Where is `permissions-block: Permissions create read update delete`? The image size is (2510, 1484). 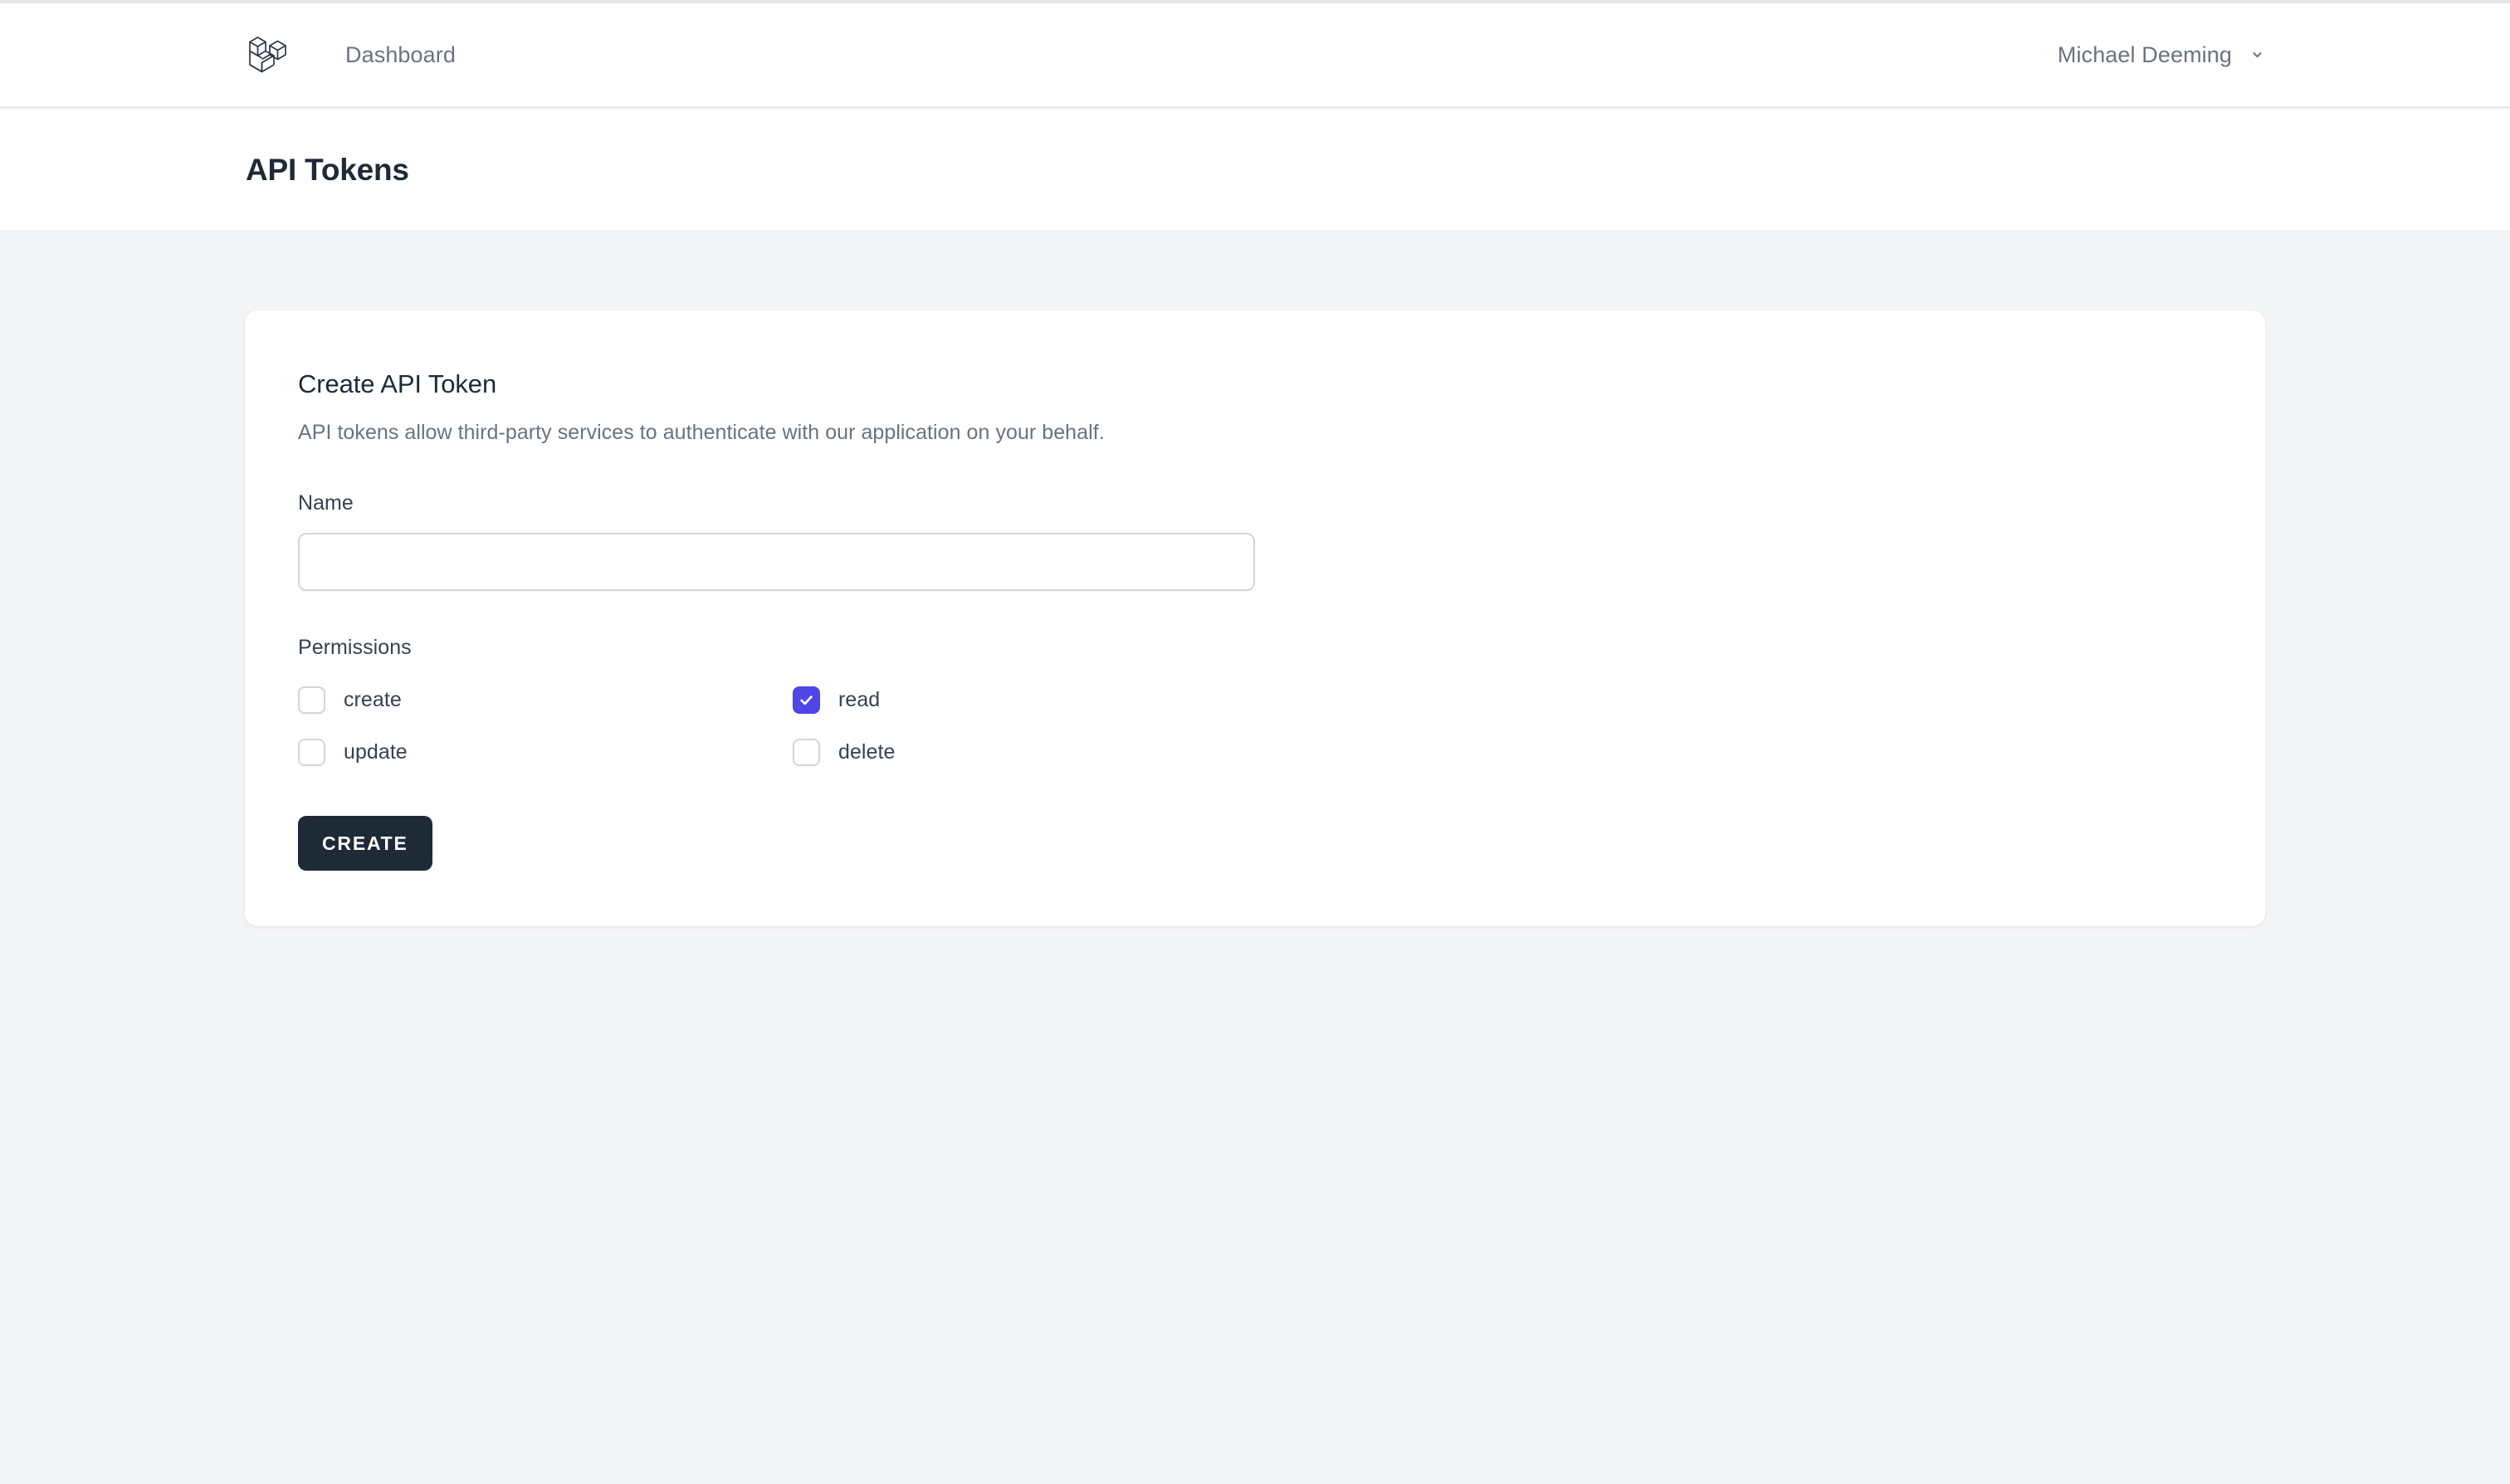
permissions-block: Permissions create read update delete is located at coordinates (1251, 703).